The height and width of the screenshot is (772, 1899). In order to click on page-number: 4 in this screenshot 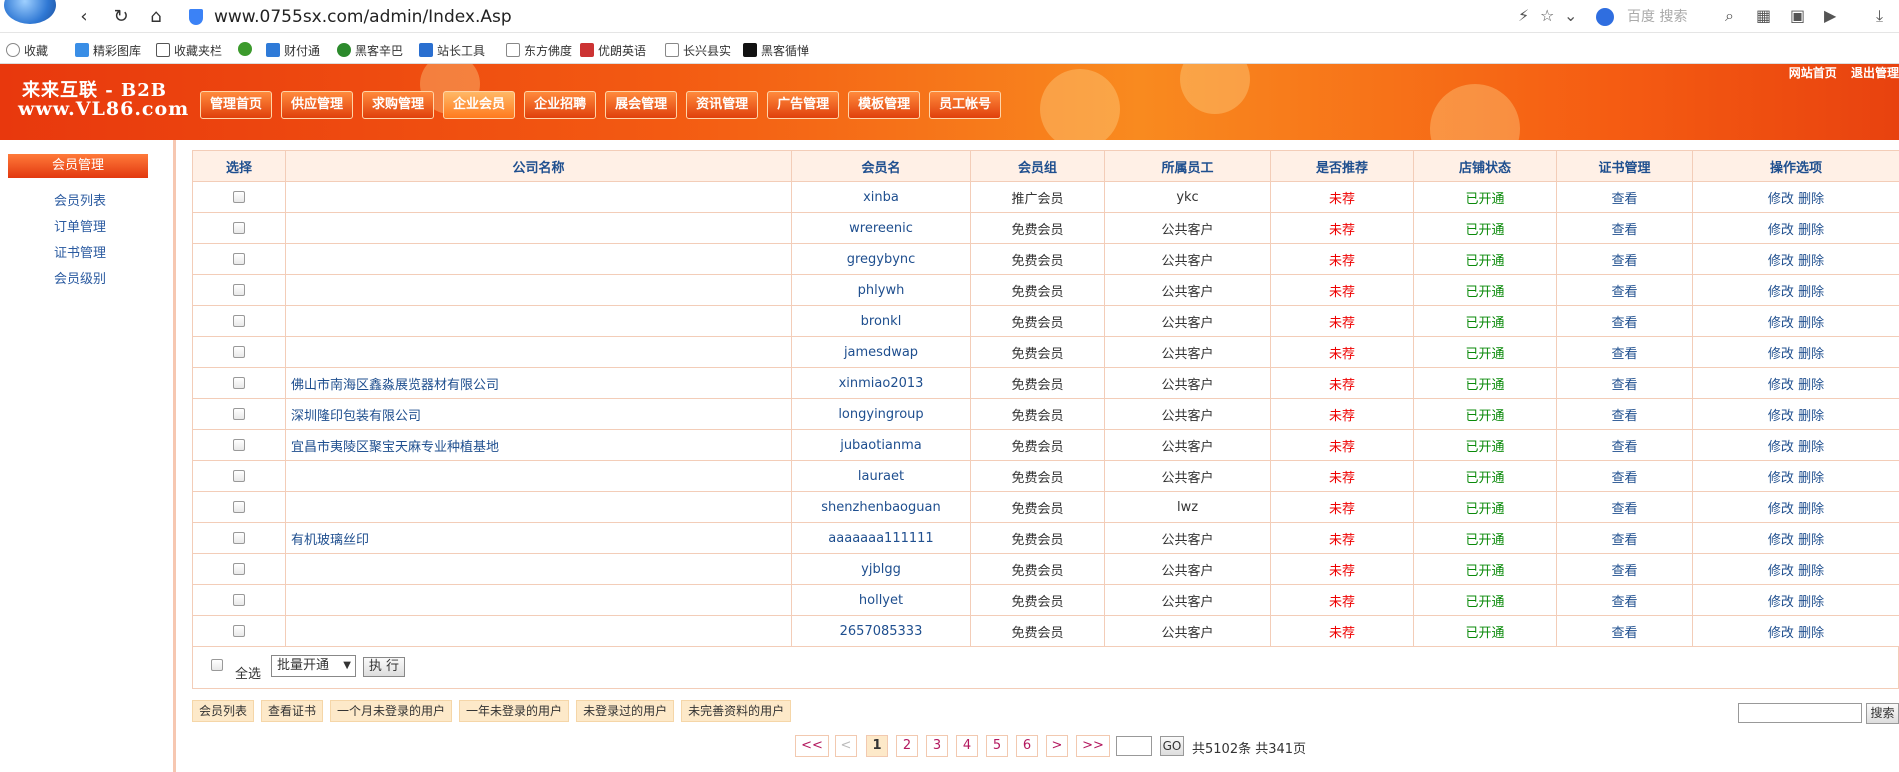, I will do `click(967, 746)`.